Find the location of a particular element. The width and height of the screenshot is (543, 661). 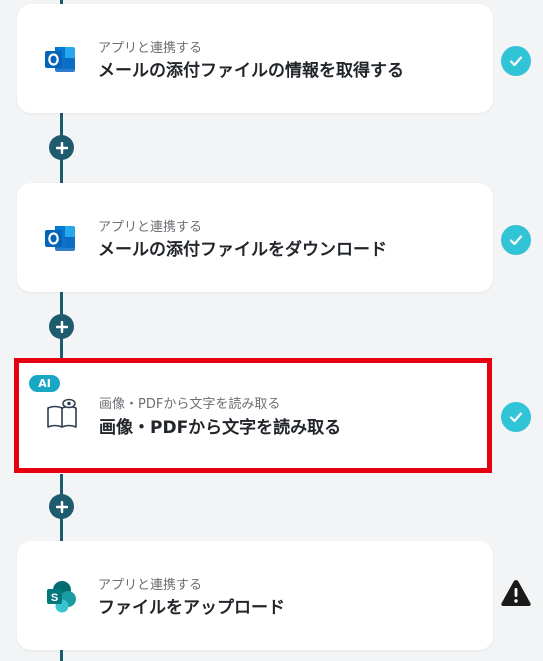

step-title: 画像・PDFから文字を読み取る is located at coordinates (220, 428).